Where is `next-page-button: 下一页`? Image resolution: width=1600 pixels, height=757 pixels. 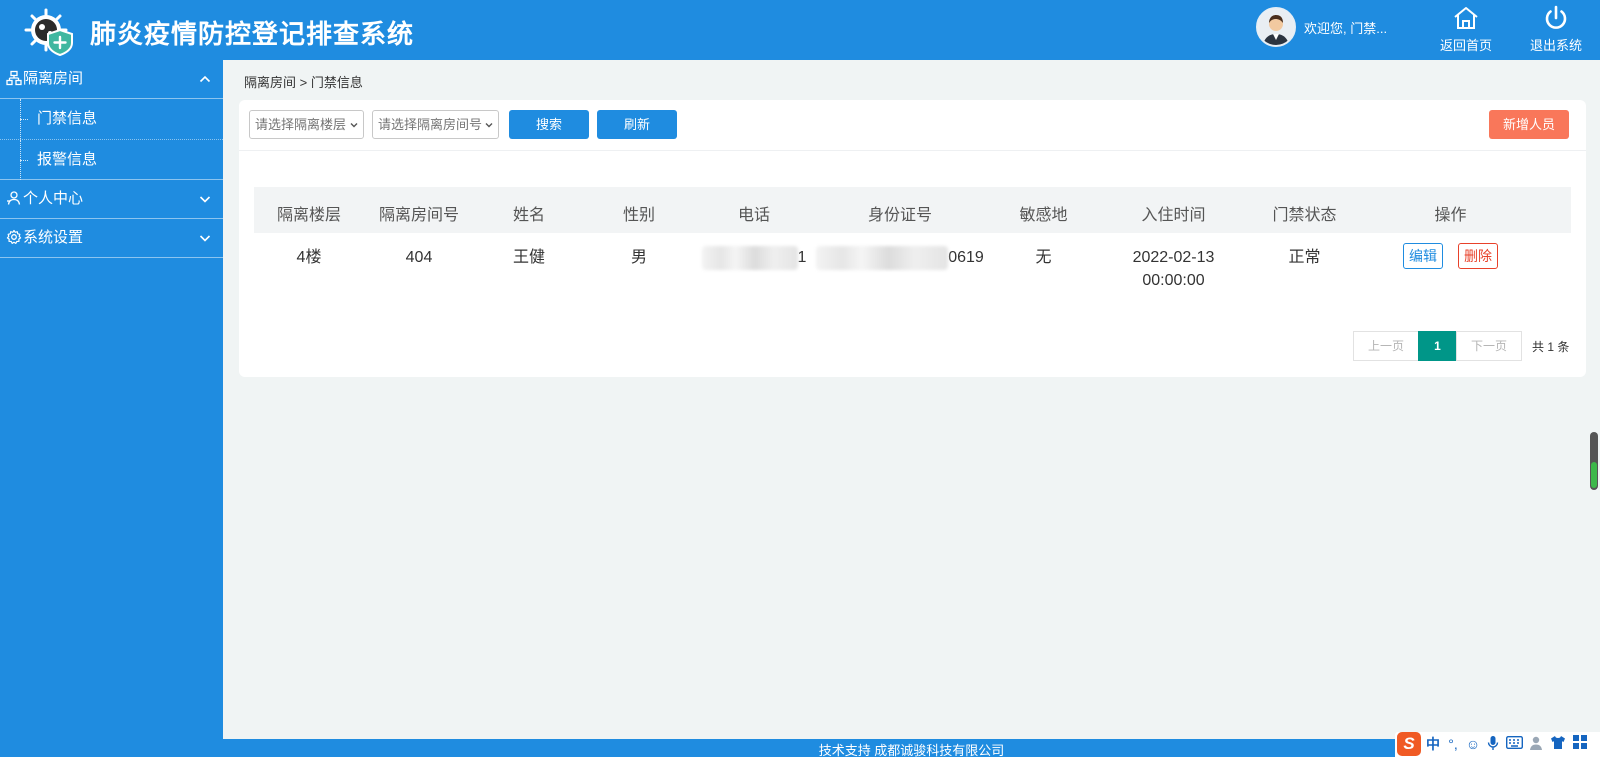
next-page-button: 下一页 is located at coordinates (1489, 346).